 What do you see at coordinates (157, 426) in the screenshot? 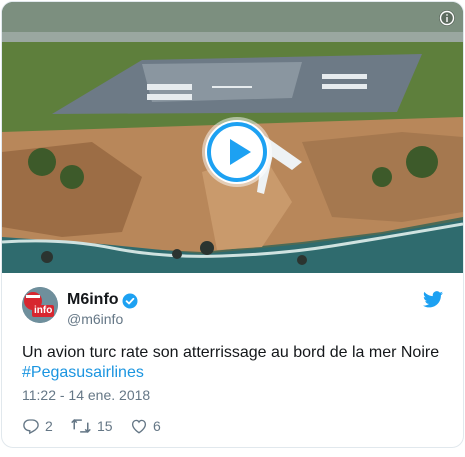
I see `like-count: 6` at bounding box center [157, 426].